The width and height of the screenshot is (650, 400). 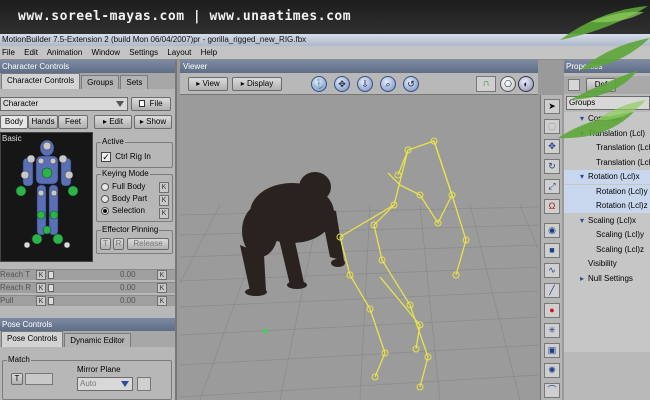 What do you see at coordinates (552, 290) in the screenshot?
I see `bone-icon: ╱` at bounding box center [552, 290].